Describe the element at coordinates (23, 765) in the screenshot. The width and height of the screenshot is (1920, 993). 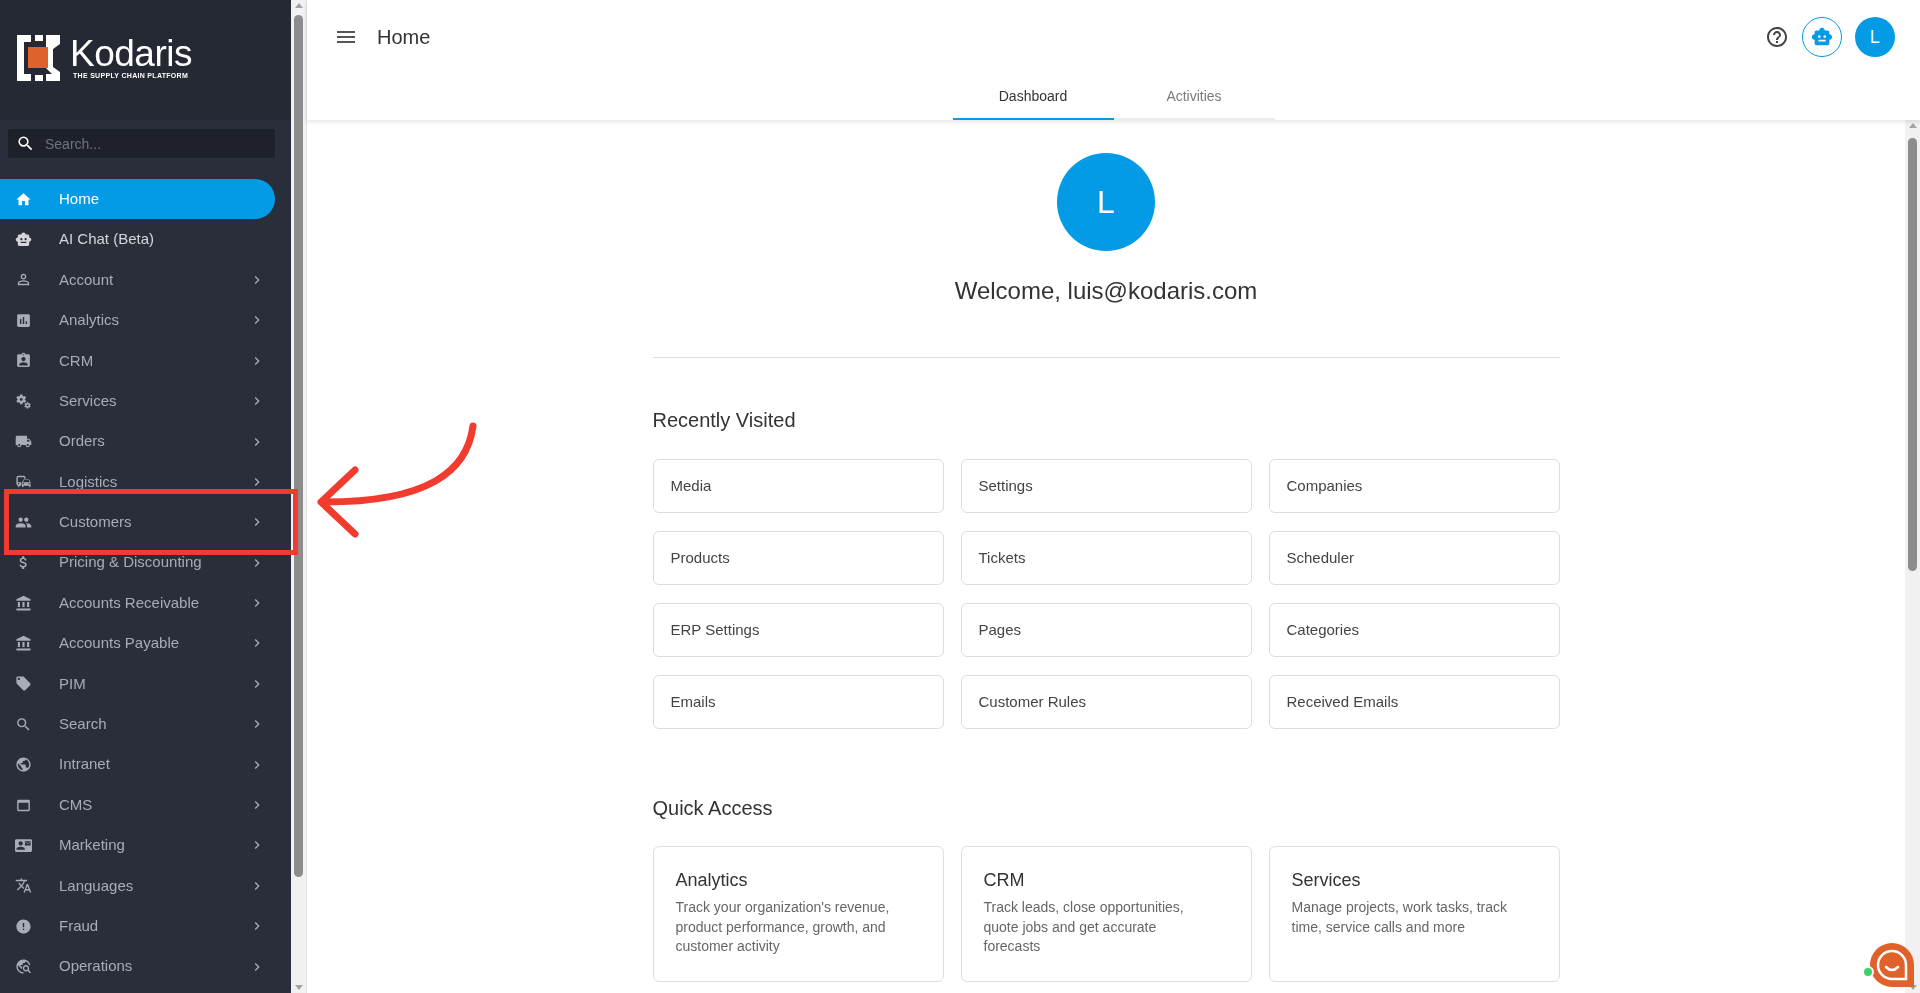
I see `globe-icon` at that location.